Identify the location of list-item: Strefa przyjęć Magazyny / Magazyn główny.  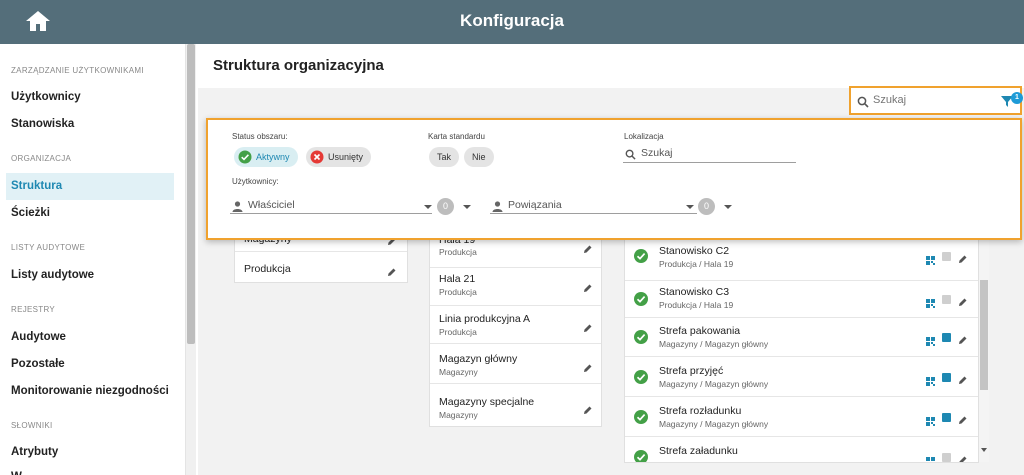
(801, 377).